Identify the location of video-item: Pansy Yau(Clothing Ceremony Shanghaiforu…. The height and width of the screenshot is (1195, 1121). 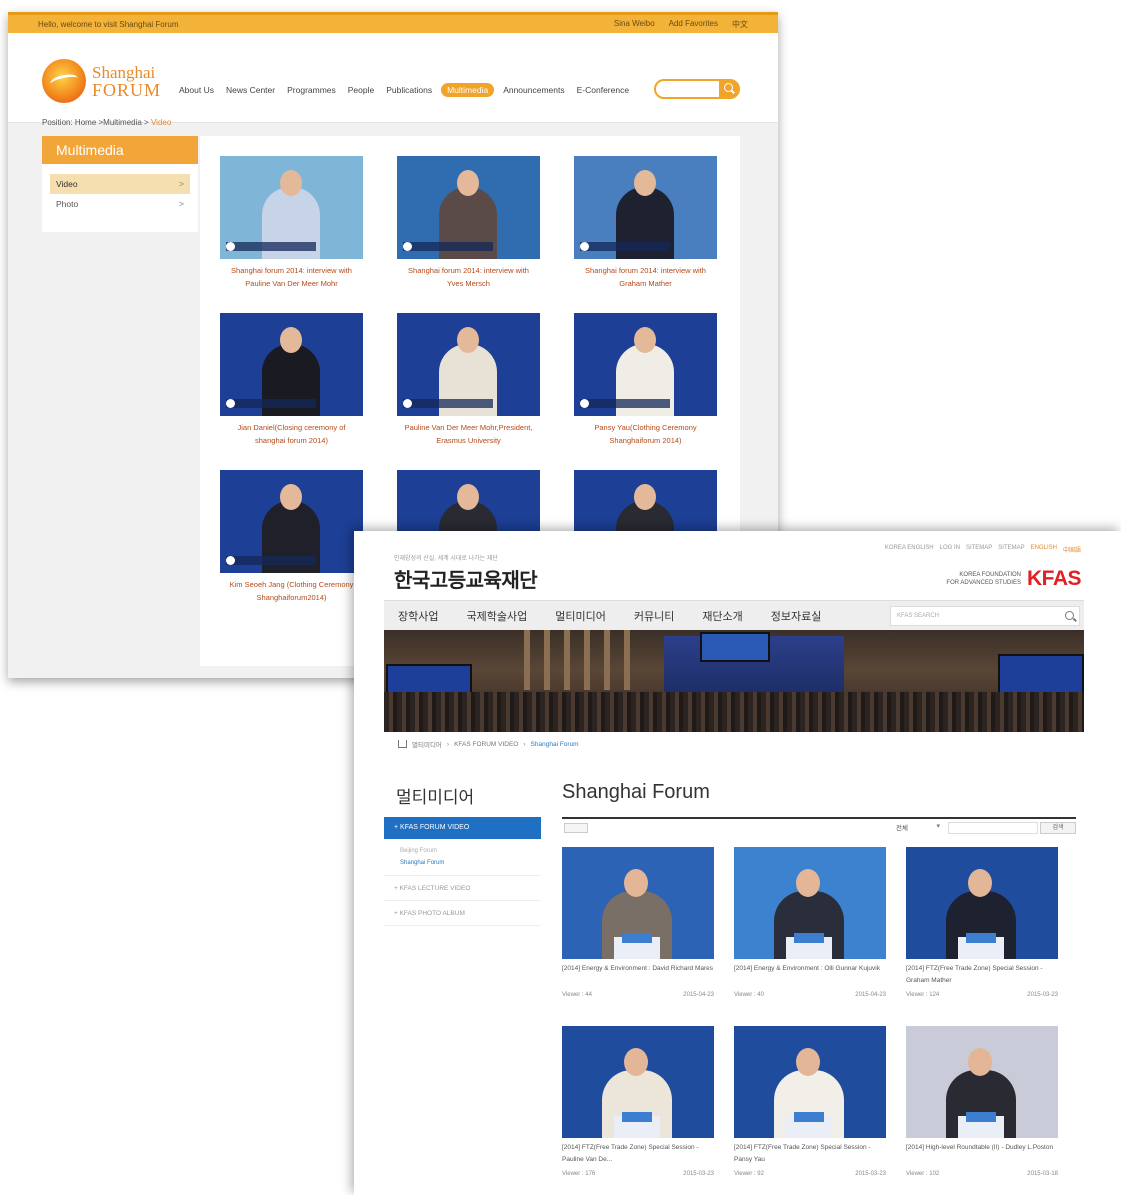
(645, 391).